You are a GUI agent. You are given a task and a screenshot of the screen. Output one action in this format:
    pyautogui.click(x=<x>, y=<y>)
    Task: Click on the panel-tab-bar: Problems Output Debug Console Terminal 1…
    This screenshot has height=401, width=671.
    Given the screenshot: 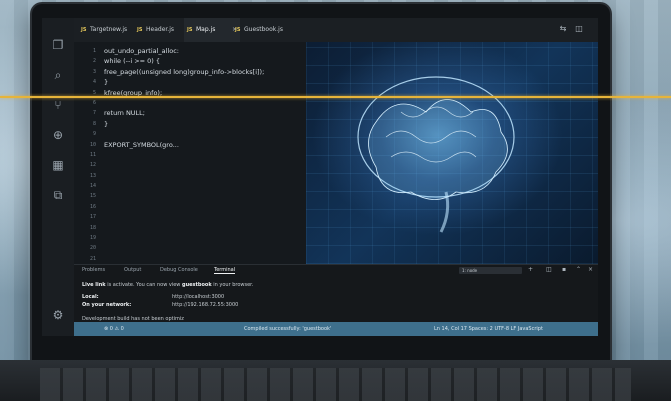 What is the action you would take?
    pyautogui.click(x=336, y=271)
    